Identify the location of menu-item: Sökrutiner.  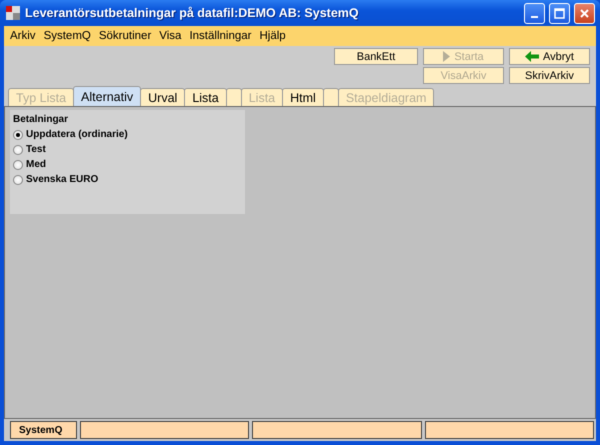
(125, 36).